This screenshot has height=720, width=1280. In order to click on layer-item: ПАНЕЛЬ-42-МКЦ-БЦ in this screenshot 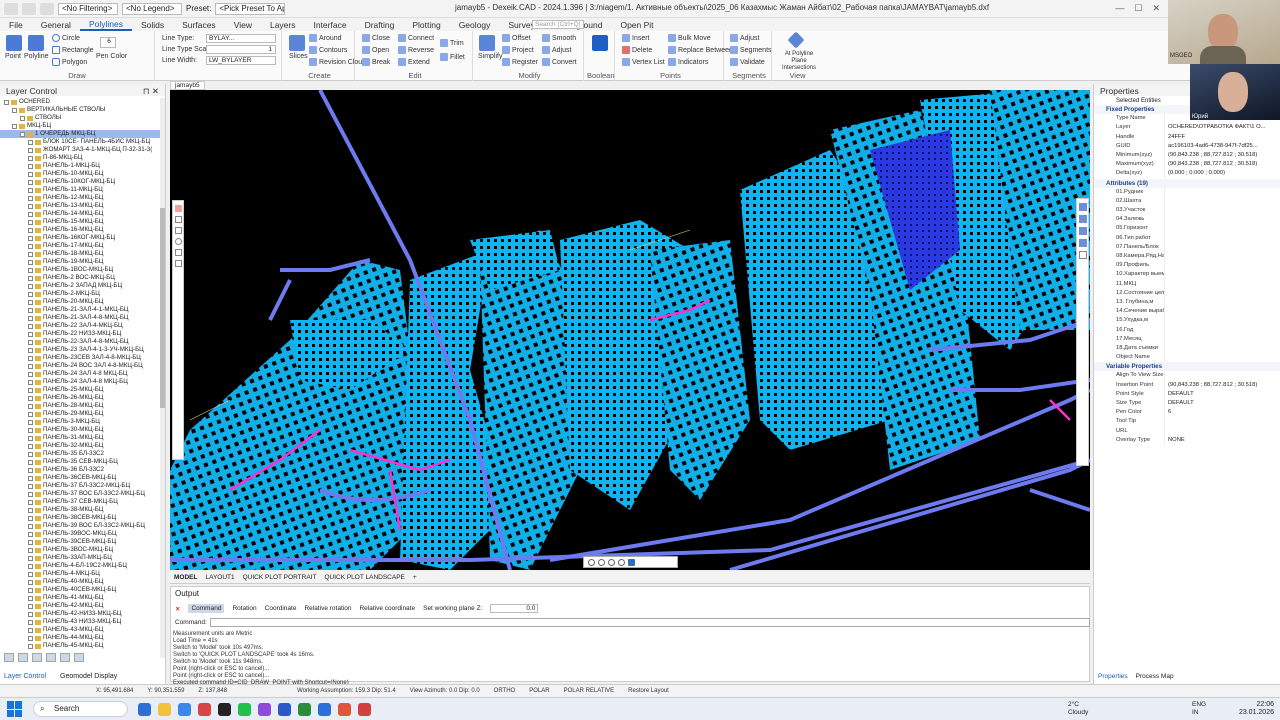, I will do `click(80, 606)`.